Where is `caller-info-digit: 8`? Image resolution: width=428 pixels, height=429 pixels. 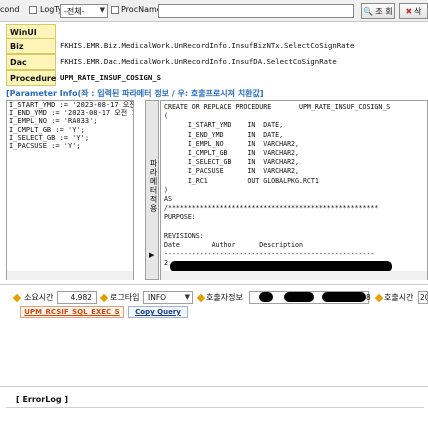 caller-info-digit: 8 is located at coordinates (368, 297).